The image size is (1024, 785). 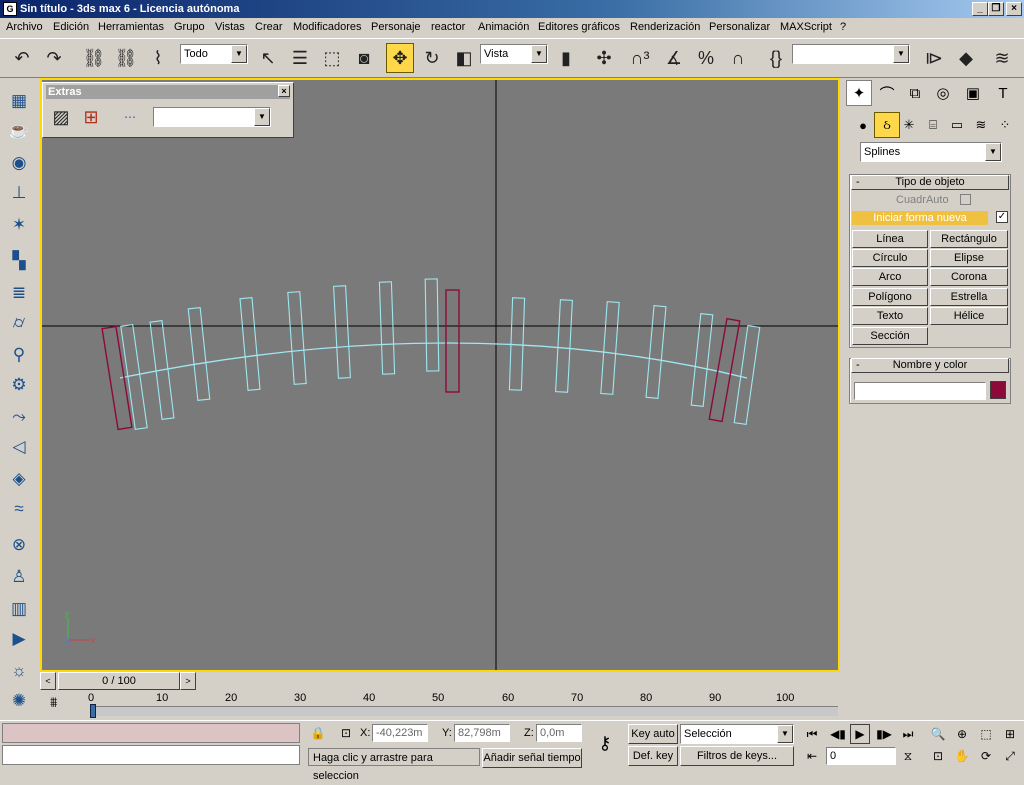 What do you see at coordinates (327, 27) in the screenshot?
I see `menu-modificadores: Modificadores` at bounding box center [327, 27].